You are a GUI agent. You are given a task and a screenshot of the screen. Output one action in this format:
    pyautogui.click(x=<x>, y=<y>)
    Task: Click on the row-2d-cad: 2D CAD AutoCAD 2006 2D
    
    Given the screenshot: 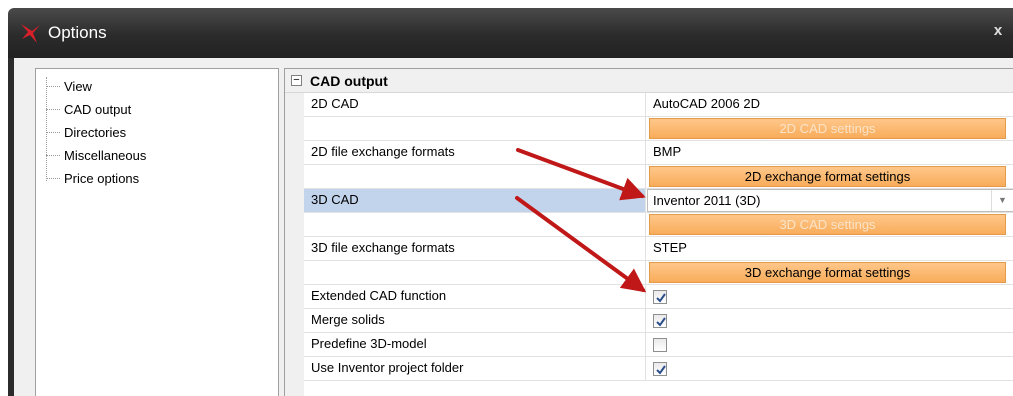 What is the action you would take?
    pyautogui.click(x=658, y=105)
    